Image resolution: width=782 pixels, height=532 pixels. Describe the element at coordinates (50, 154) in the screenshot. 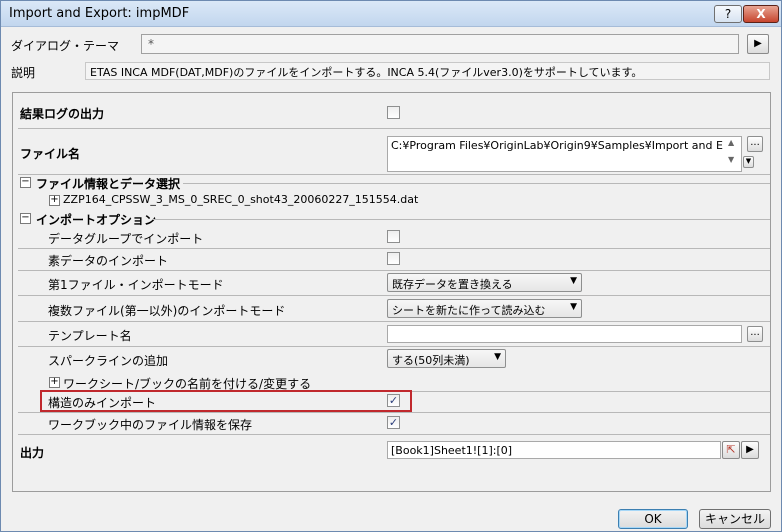

I see `file-name-label: ファイル名` at that location.